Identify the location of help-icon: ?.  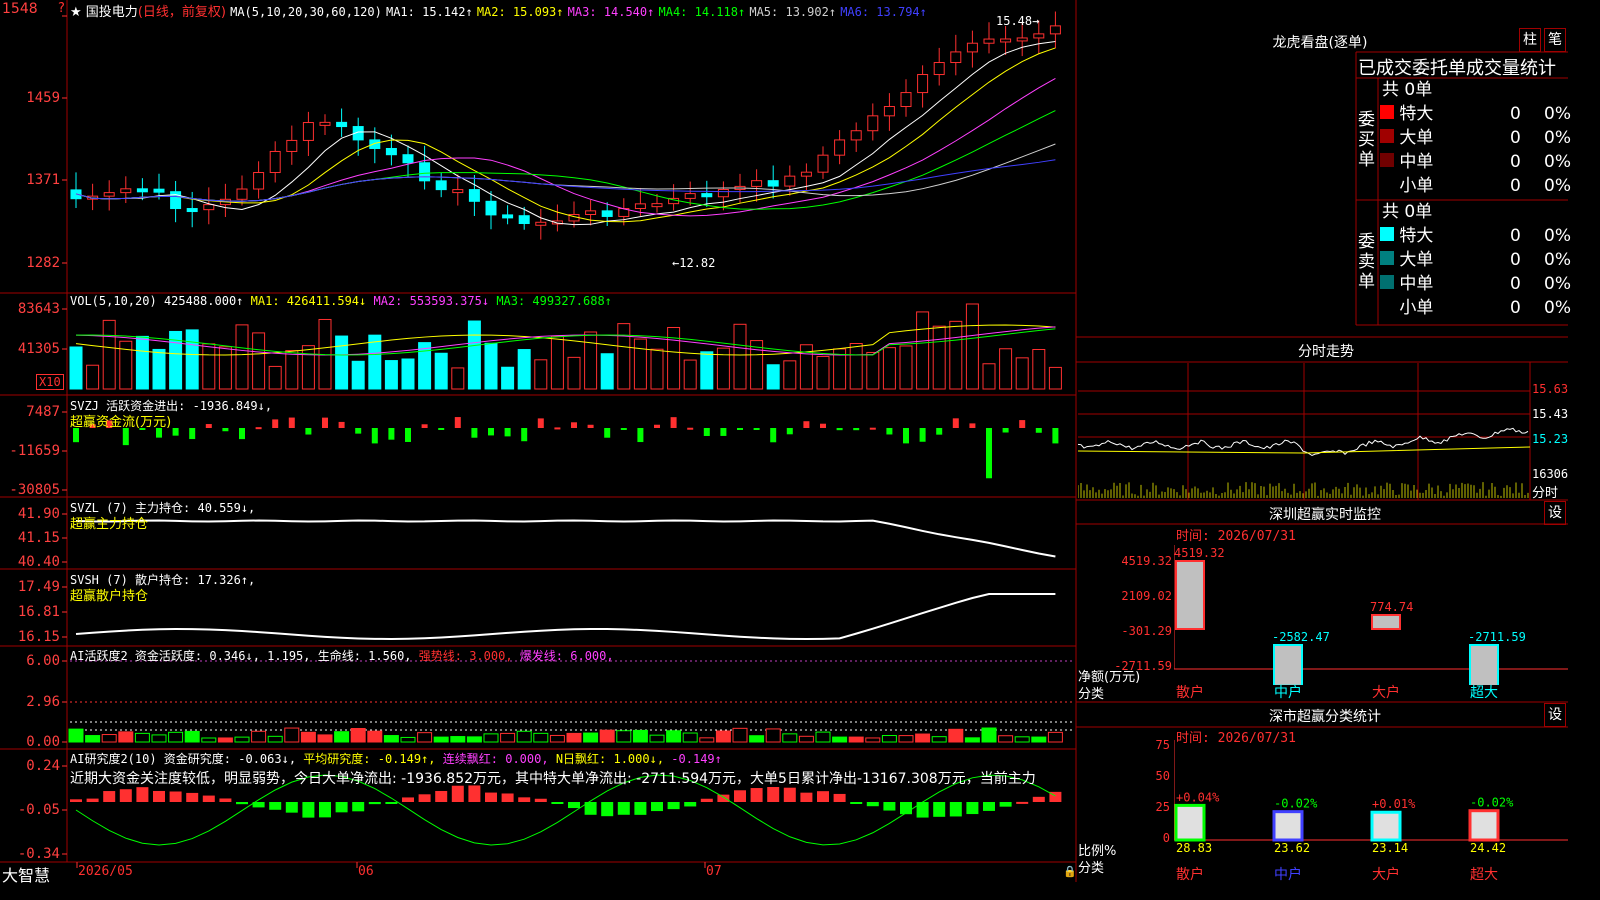
(61, 8).